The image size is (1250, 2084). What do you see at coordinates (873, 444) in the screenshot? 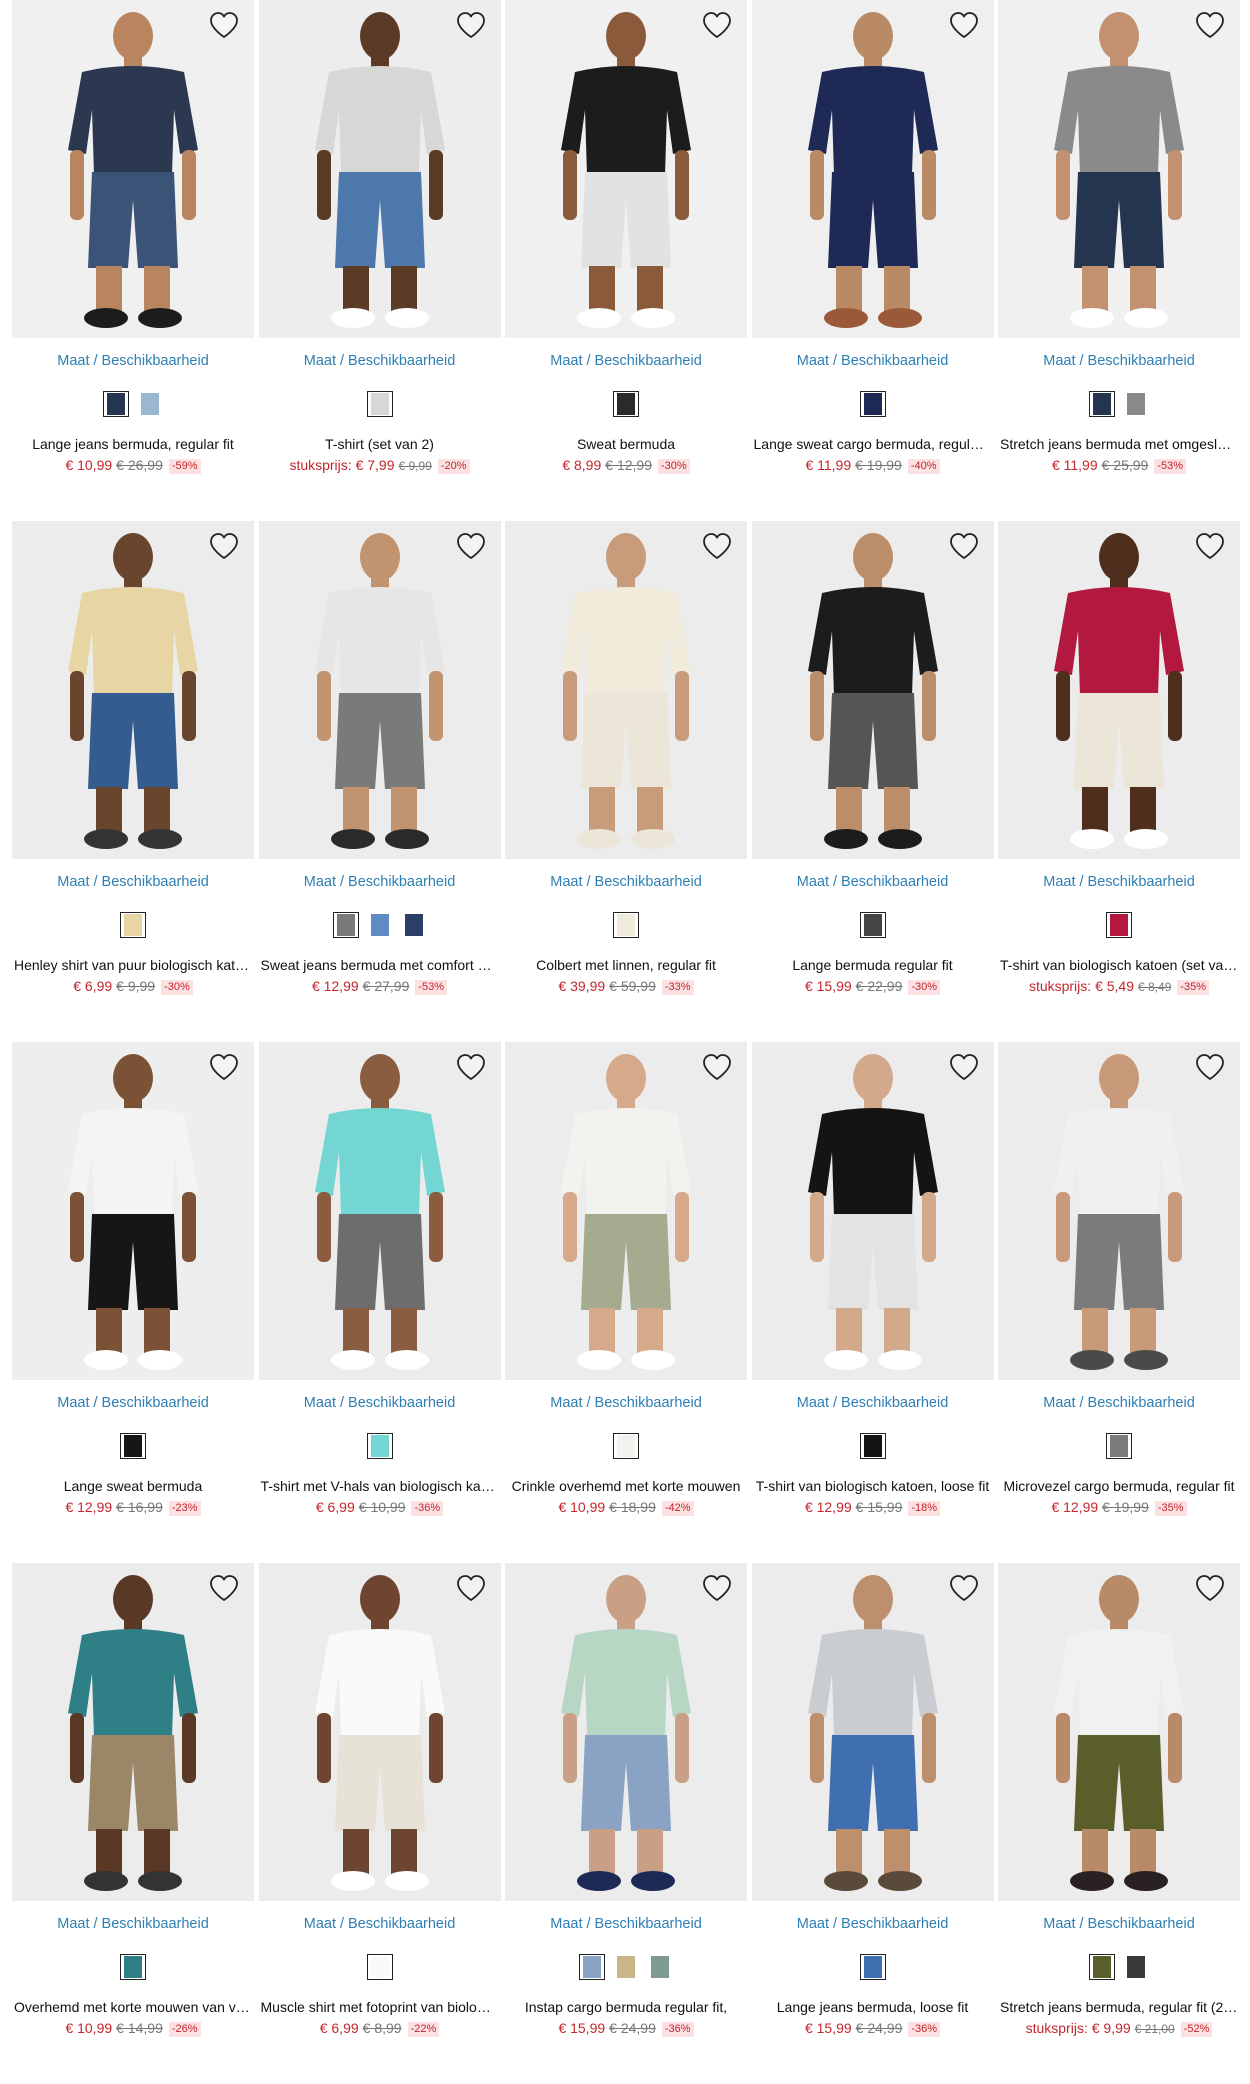
I see `product-title: Lange sweat cargo bermuda, regular fit` at bounding box center [873, 444].